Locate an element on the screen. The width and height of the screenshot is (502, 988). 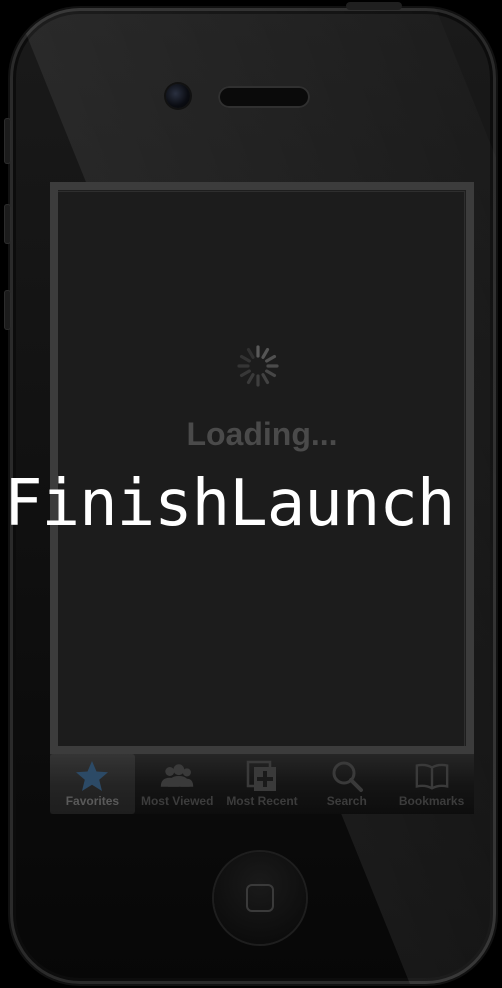
front-camera is located at coordinates (178, 96).